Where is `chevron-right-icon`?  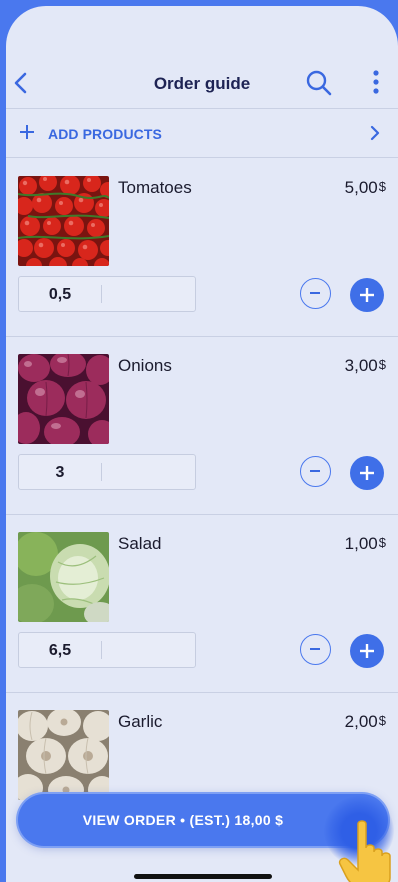 chevron-right-icon is located at coordinates (375, 133).